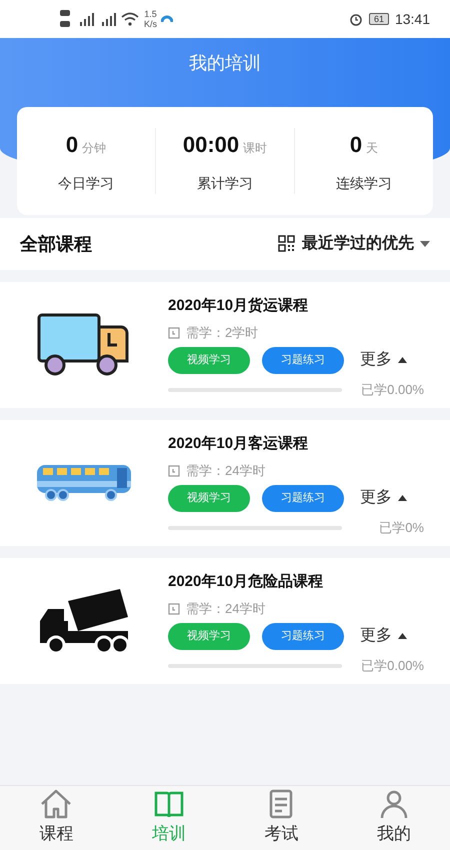 The width and height of the screenshot is (450, 850). What do you see at coordinates (56, 244) in the screenshot?
I see `section-title: 全部课程` at bounding box center [56, 244].